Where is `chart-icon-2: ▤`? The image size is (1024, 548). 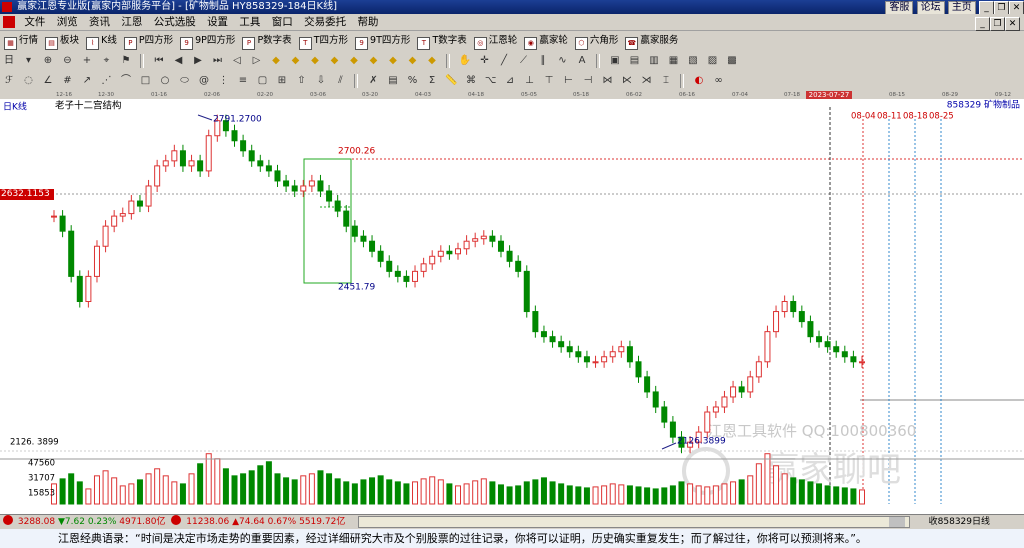 chart-icon-2: ▤ is located at coordinates (635, 61).